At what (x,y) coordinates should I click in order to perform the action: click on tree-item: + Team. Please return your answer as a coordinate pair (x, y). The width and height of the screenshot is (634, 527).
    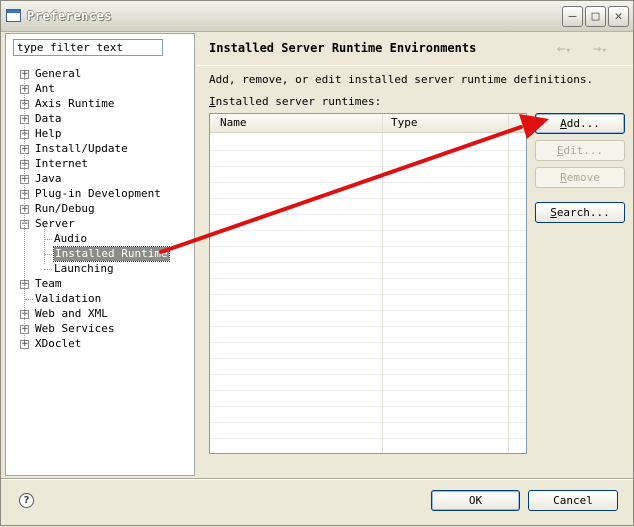
    Looking at the image, I should click on (99, 284).